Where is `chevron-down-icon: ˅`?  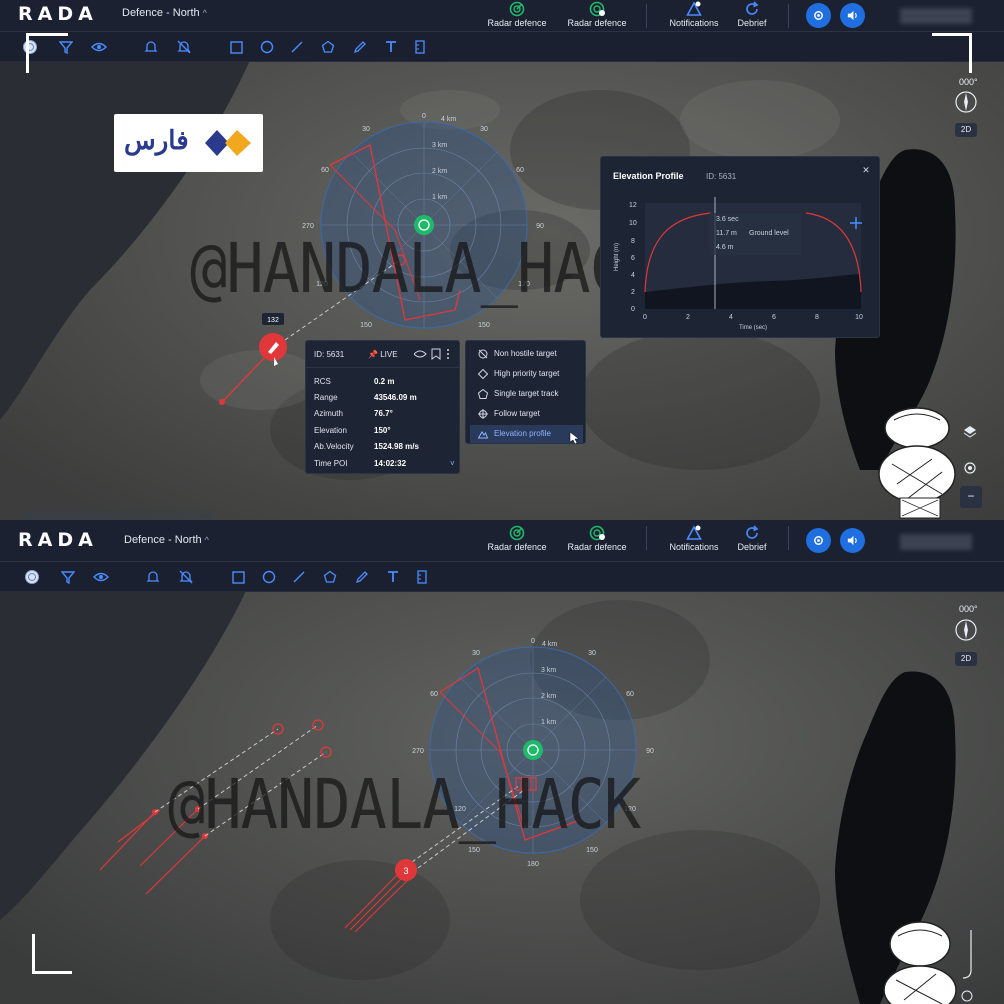
chevron-down-icon: ˅ is located at coordinates (452, 463).